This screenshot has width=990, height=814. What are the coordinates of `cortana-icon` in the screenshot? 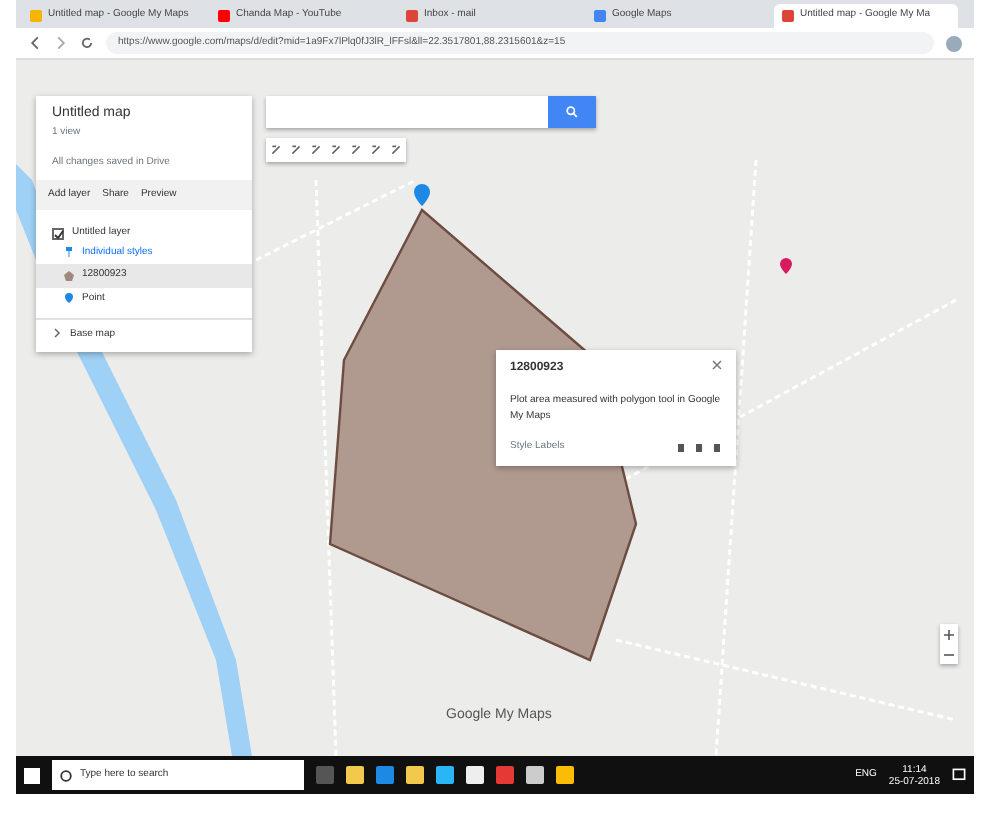 It's located at (66, 775).